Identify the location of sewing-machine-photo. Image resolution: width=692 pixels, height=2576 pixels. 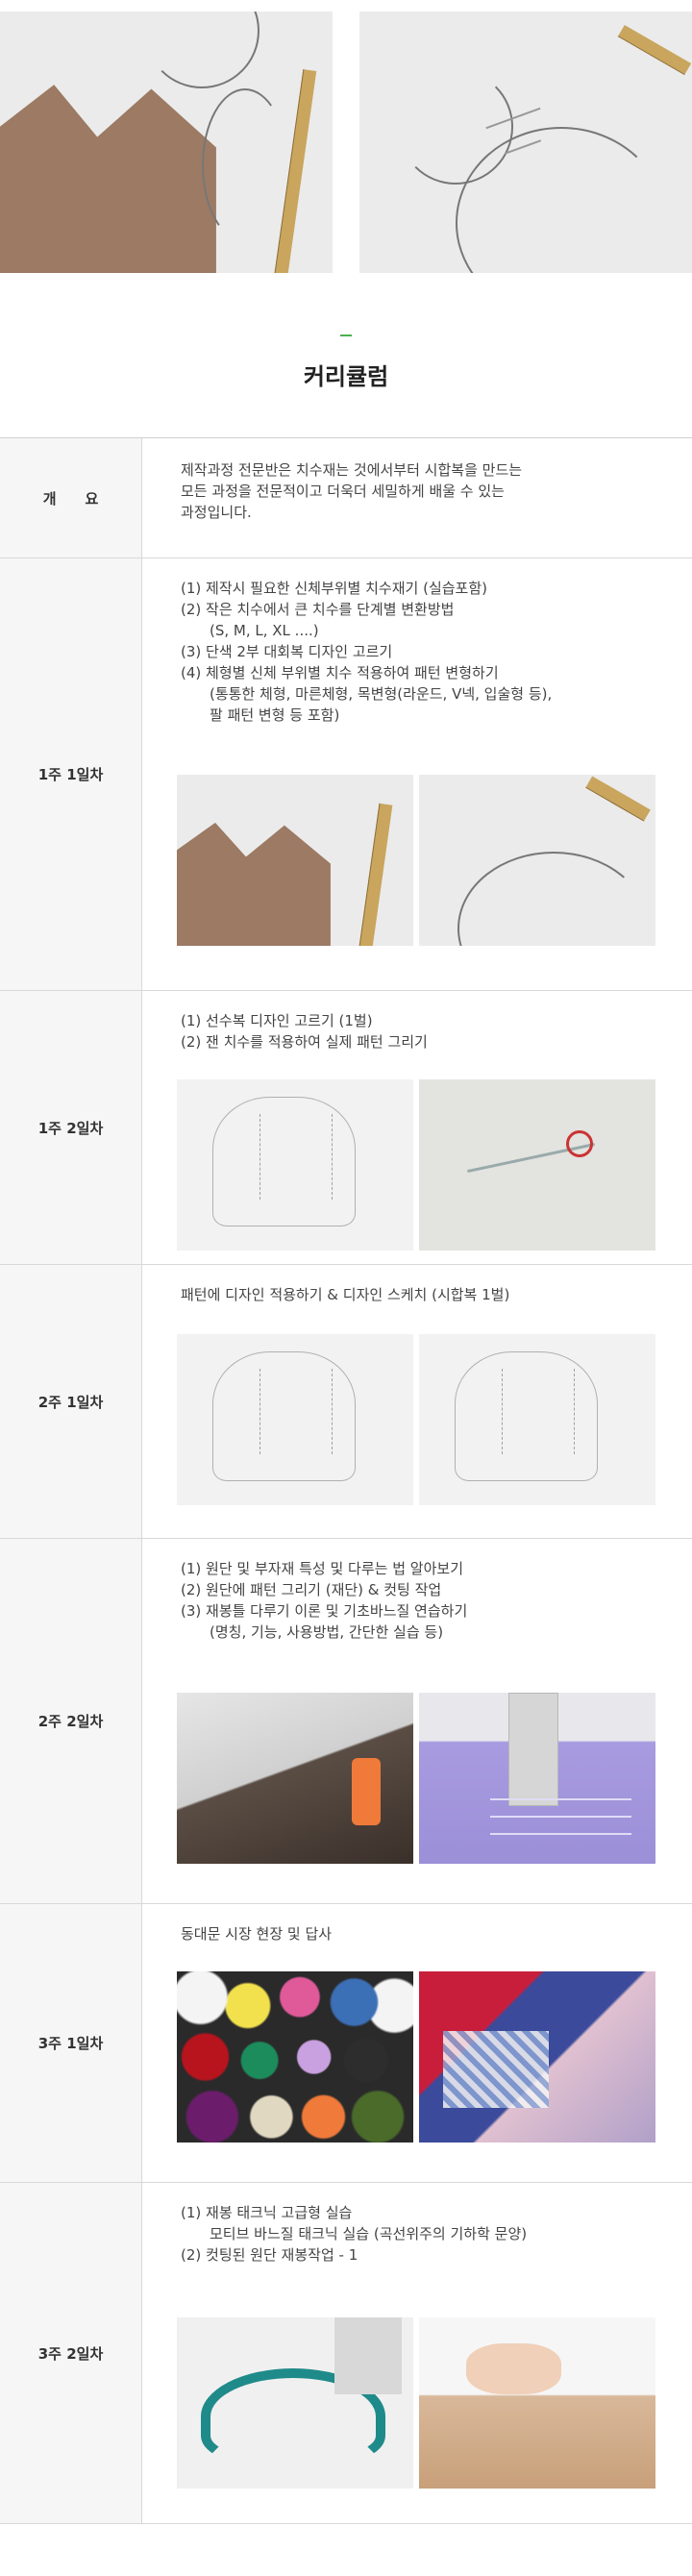
(295, 1778).